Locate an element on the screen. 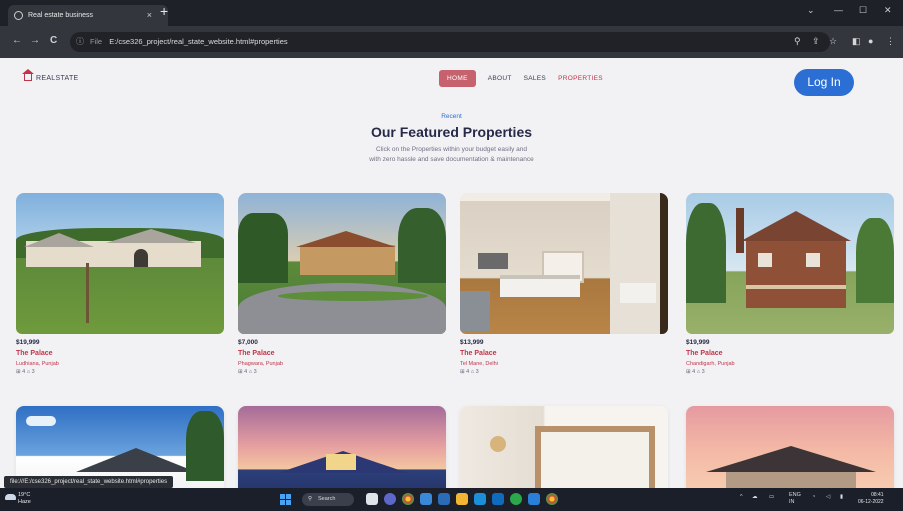 Image resolution: width=903 pixels, height=511 pixels. tray-chevron-icon: ^ is located at coordinates (741, 497).